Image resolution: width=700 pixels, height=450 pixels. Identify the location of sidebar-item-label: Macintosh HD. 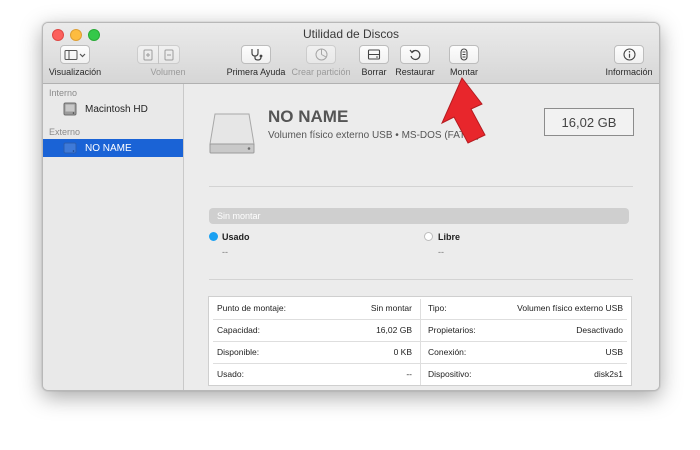
(116, 109).